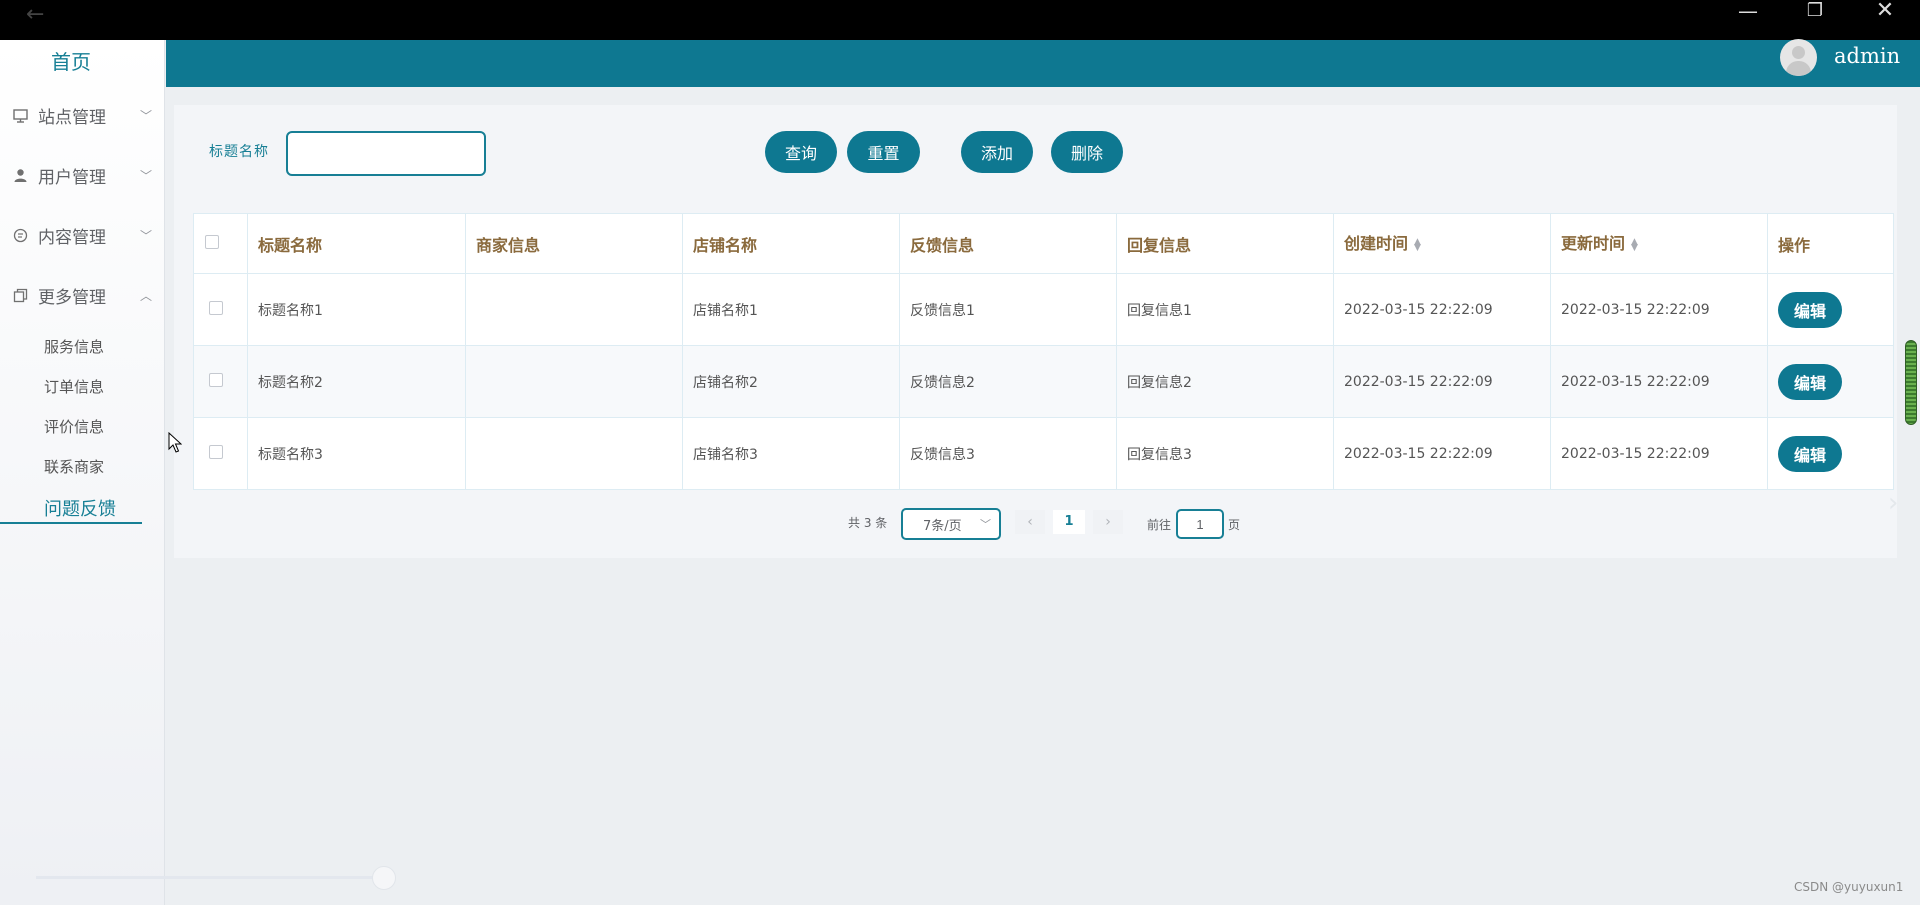 The image size is (1920, 905). I want to click on reset-button: 重置, so click(883, 152).